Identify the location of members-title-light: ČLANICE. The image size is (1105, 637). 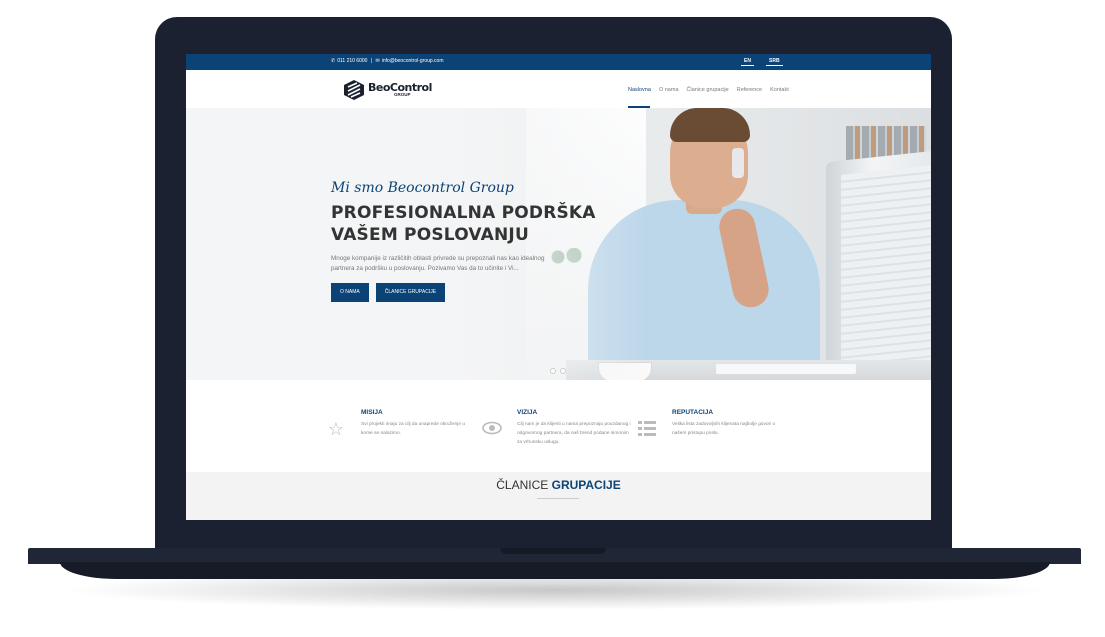
(522, 485).